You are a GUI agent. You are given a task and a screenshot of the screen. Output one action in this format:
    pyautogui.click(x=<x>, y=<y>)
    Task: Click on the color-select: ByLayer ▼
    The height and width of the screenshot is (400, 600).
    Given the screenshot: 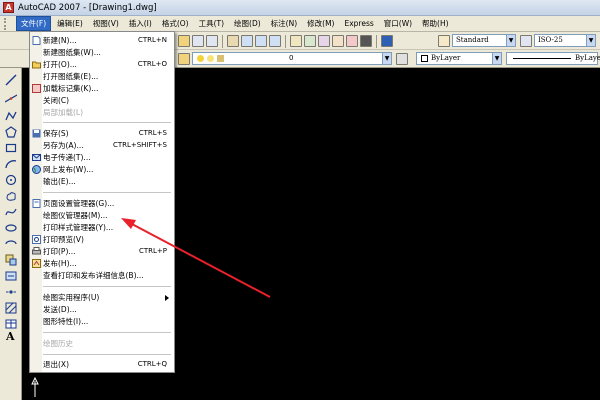 What is the action you would take?
    pyautogui.click(x=459, y=58)
    